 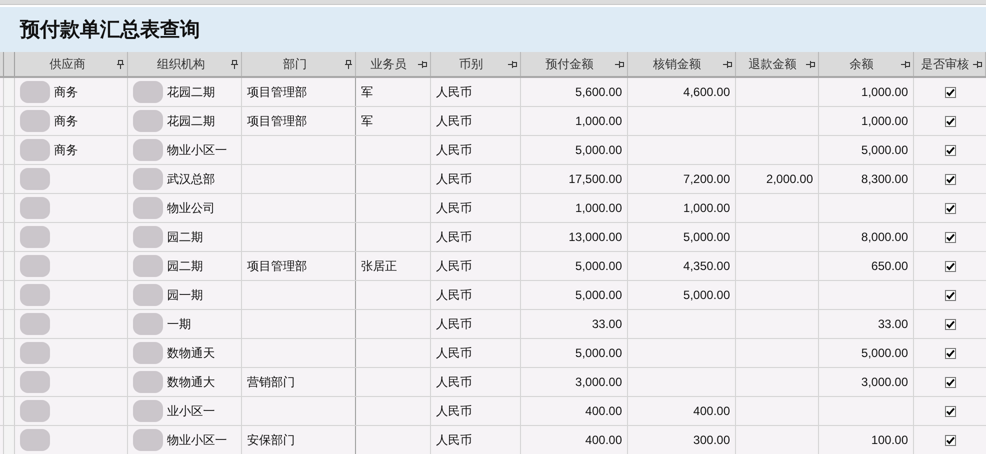 What do you see at coordinates (595, 179) in the screenshot?
I see `table-cell-text: 17,500.00` at bounding box center [595, 179].